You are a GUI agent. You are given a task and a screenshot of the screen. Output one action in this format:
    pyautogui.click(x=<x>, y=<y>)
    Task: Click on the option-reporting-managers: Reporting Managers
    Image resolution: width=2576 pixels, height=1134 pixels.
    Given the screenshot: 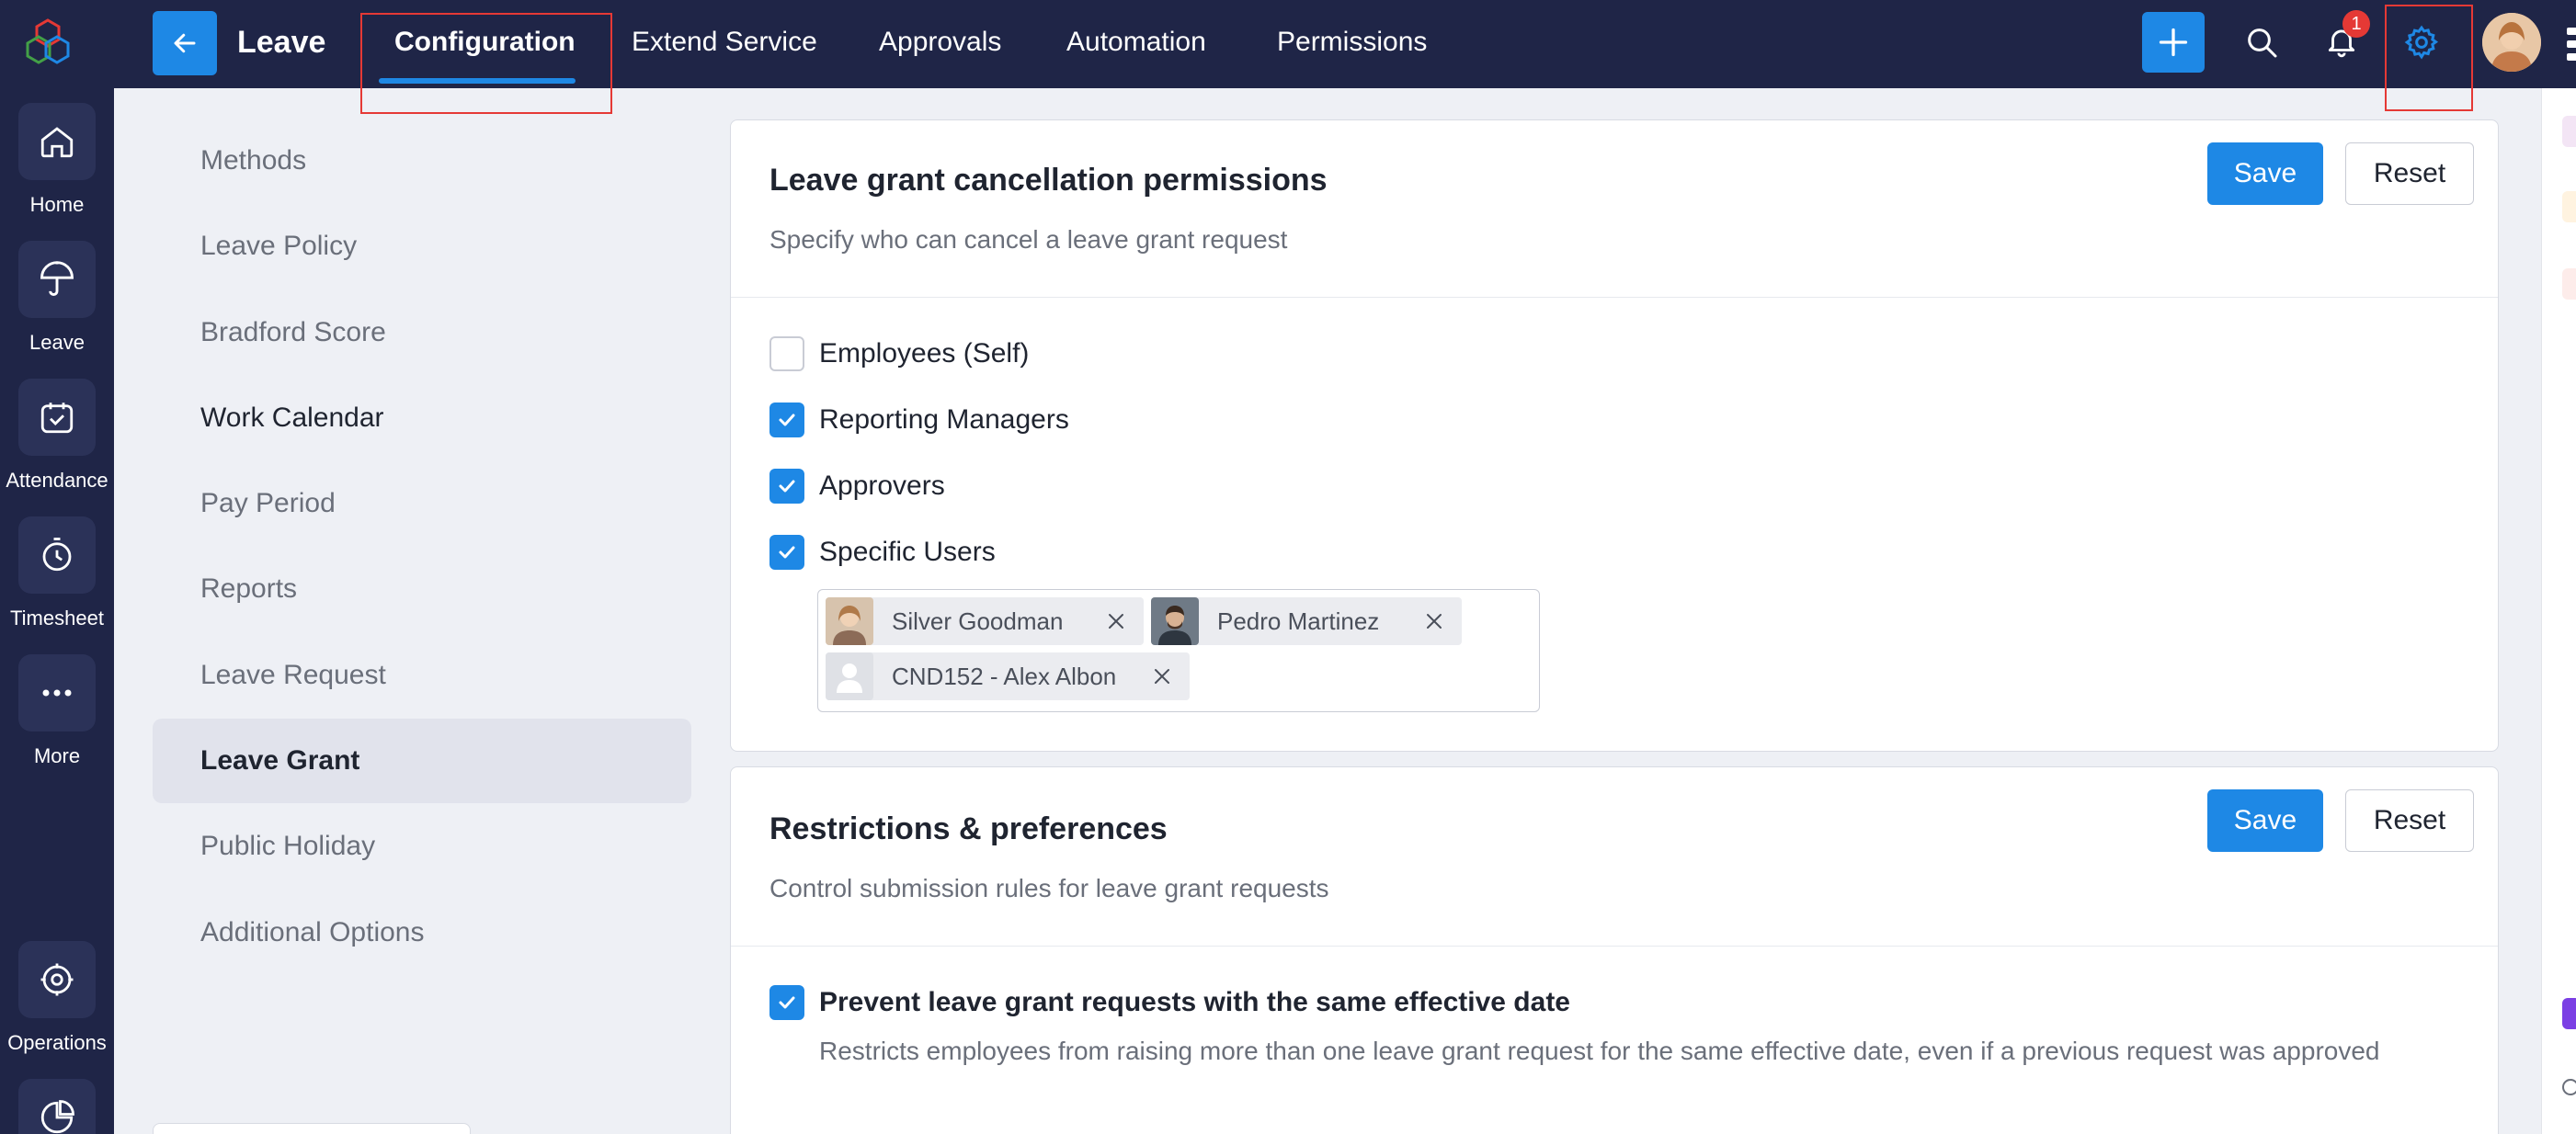 What is the action you would take?
    pyautogui.click(x=919, y=420)
    